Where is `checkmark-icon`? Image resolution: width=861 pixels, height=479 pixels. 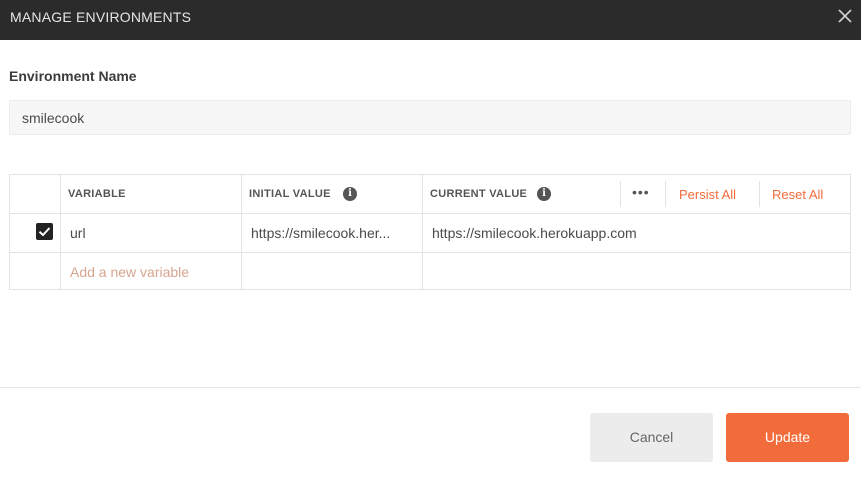 checkmark-icon is located at coordinates (44, 232).